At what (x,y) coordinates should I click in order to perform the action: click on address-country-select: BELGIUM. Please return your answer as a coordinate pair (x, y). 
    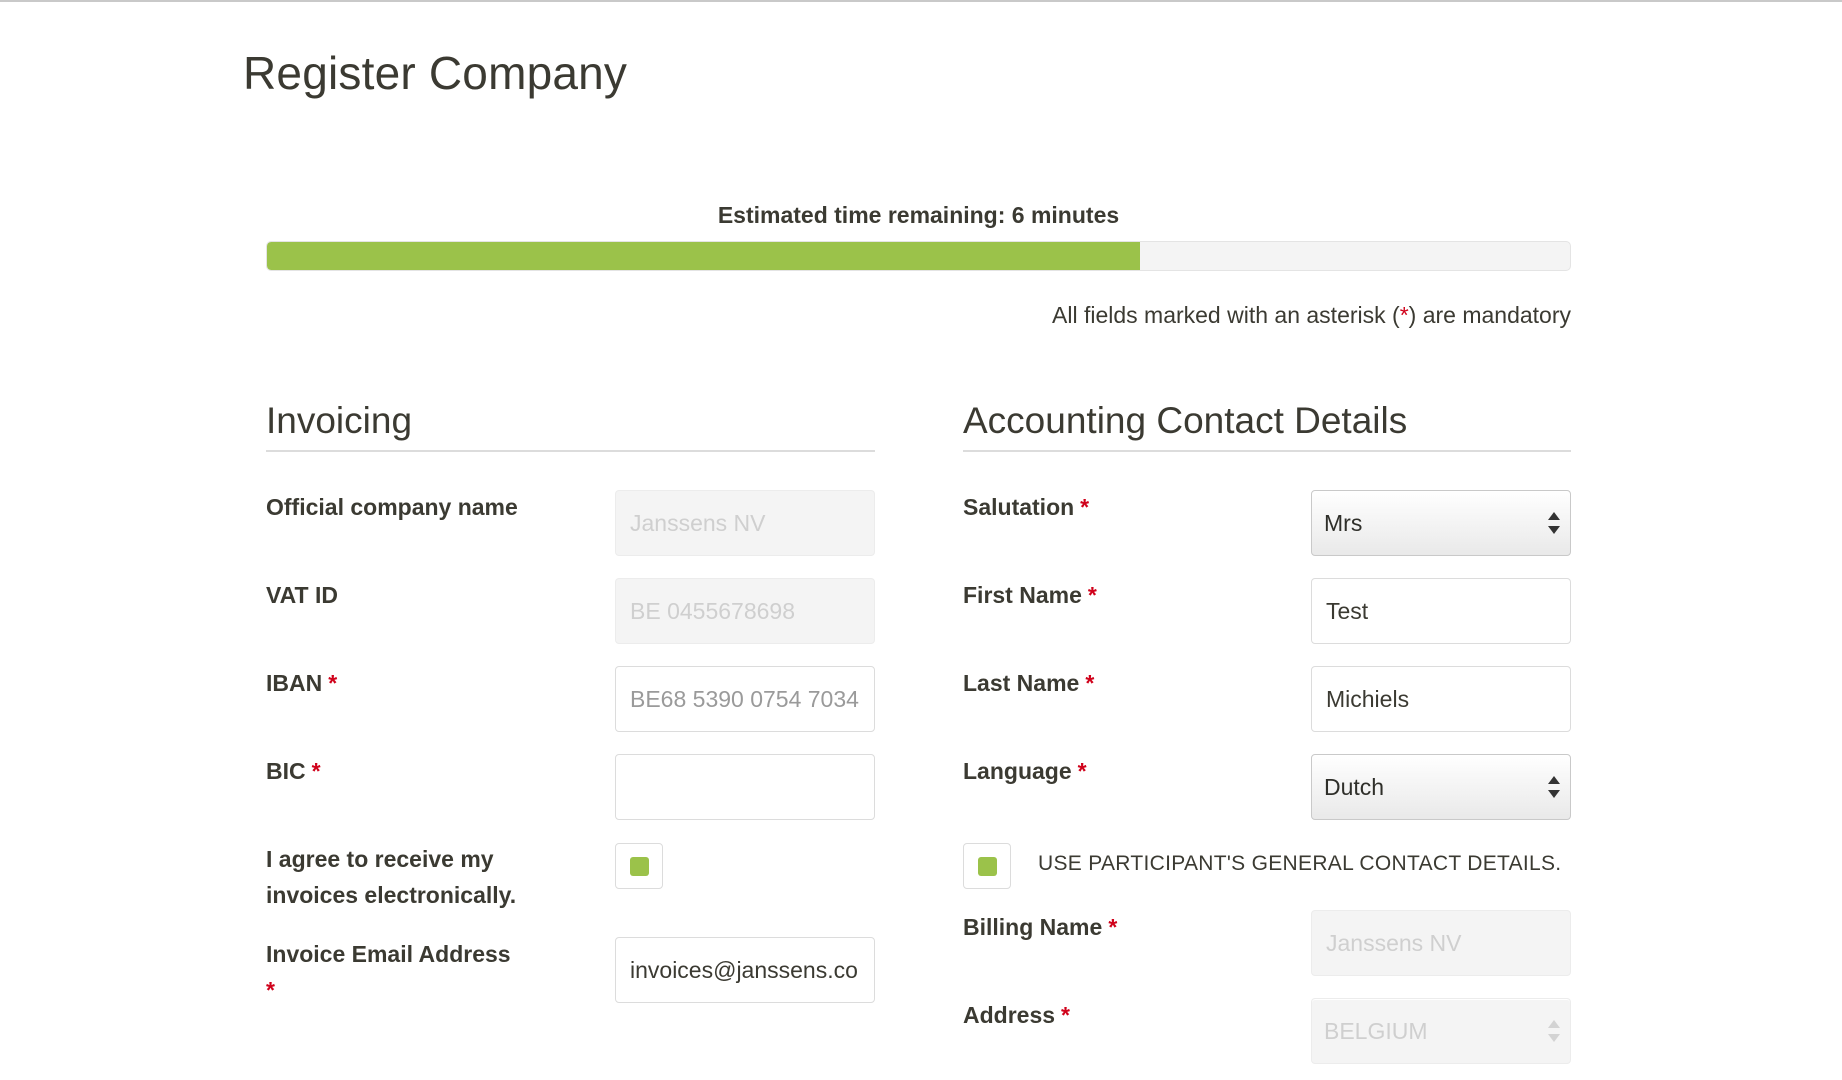
    Looking at the image, I should click on (1441, 1031).